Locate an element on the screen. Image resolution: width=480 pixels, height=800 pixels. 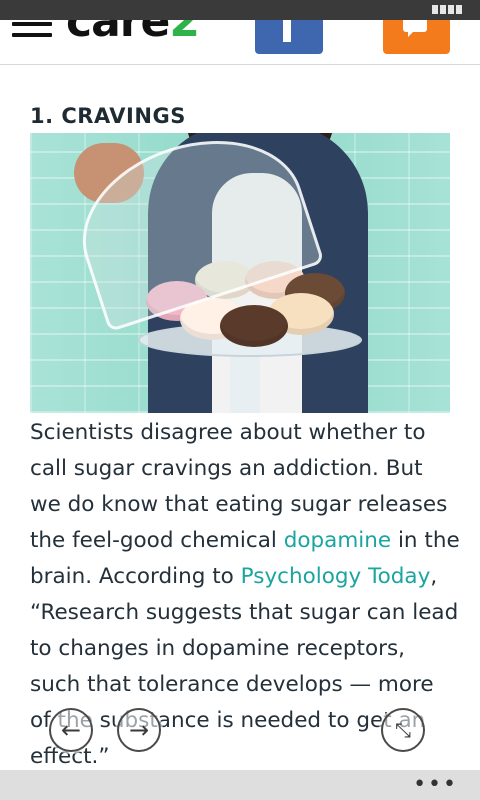
logo-text: care is located at coordinates (118, 33).